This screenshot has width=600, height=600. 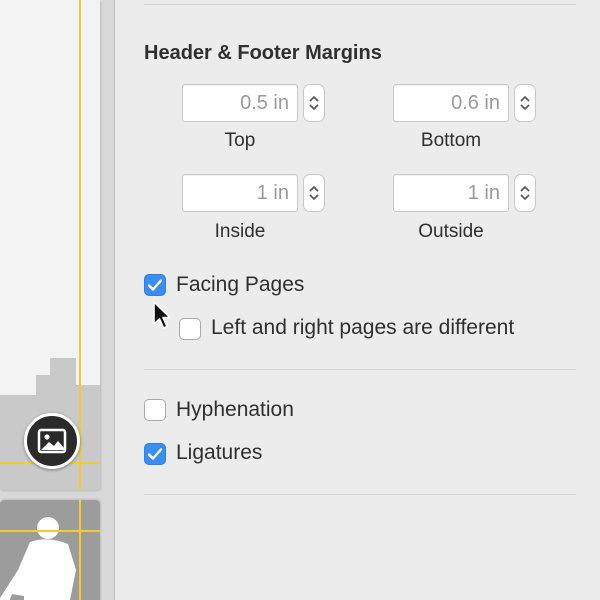 What do you see at coordinates (525, 103) in the screenshot?
I see `bottom-margin-stepper` at bounding box center [525, 103].